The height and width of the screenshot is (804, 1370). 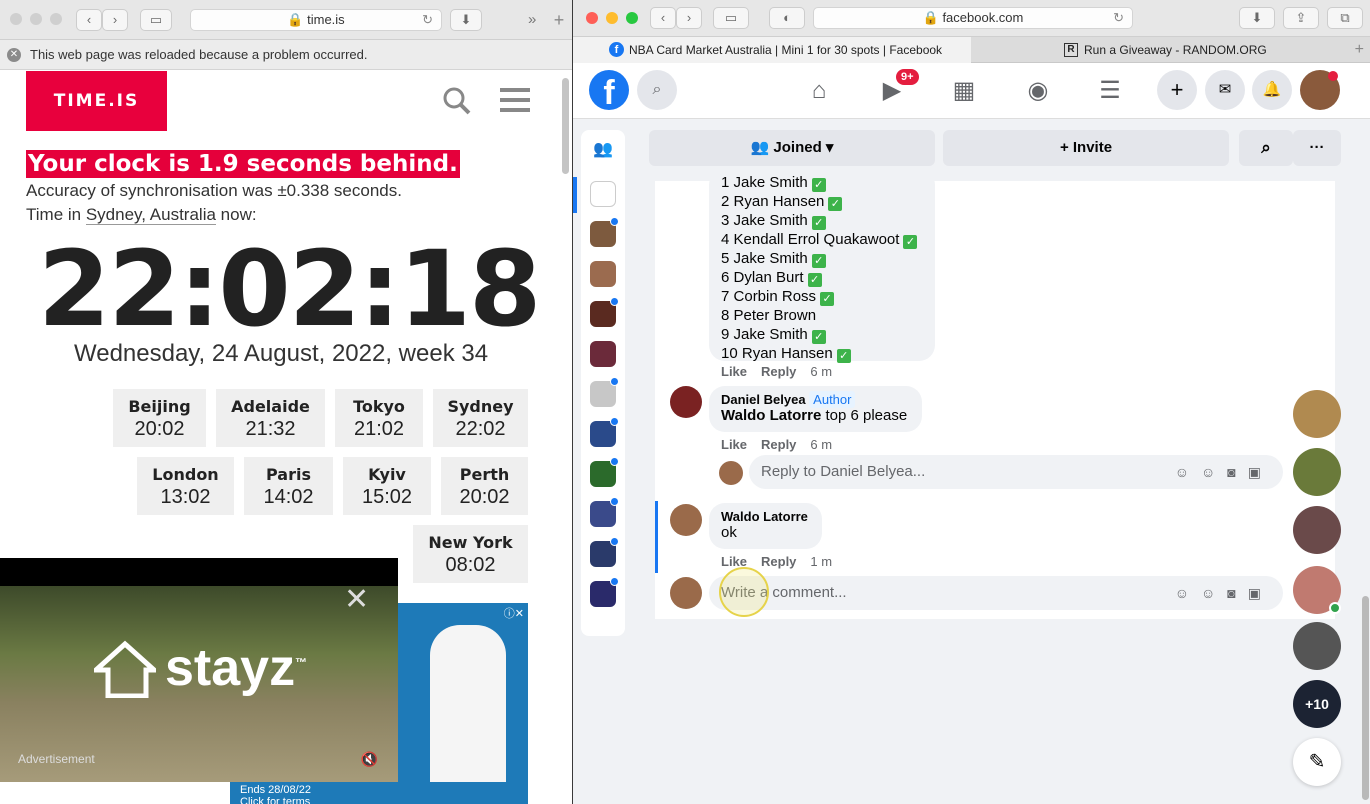 What do you see at coordinates (604, 592) in the screenshot?
I see `group-11-icon` at bounding box center [604, 592].